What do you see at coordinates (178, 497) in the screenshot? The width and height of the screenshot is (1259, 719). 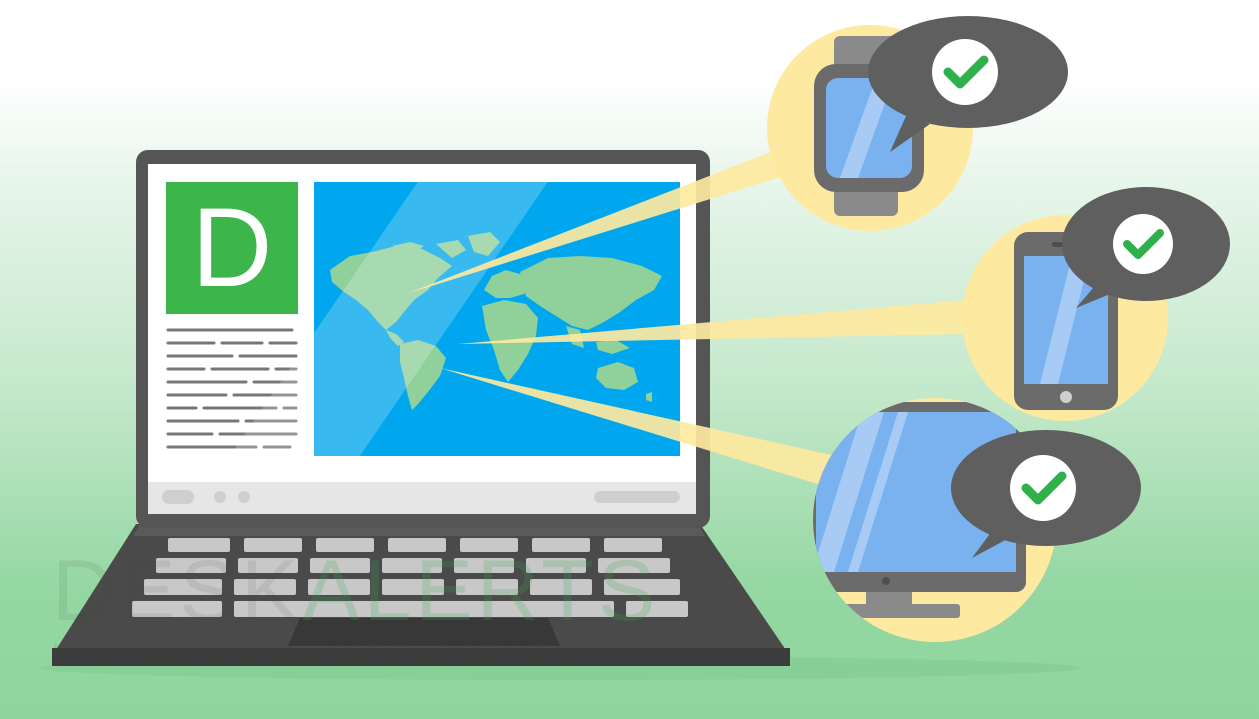 I see `status-bar-toggle` at bounding box center [178, 497].